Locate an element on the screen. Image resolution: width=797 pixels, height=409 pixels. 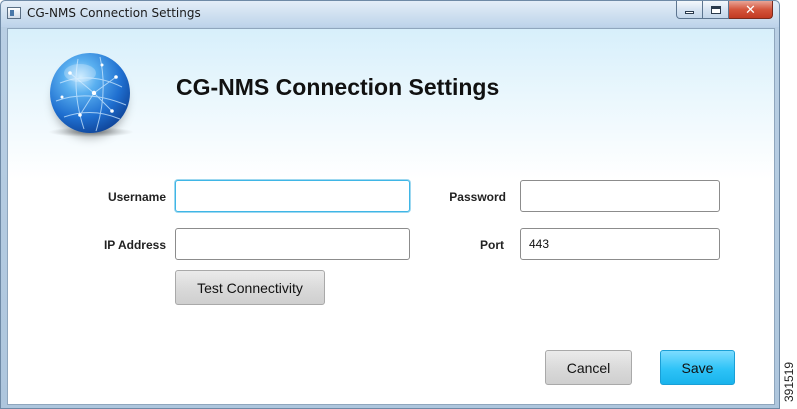
username-input is located at coordinates (292, 196).